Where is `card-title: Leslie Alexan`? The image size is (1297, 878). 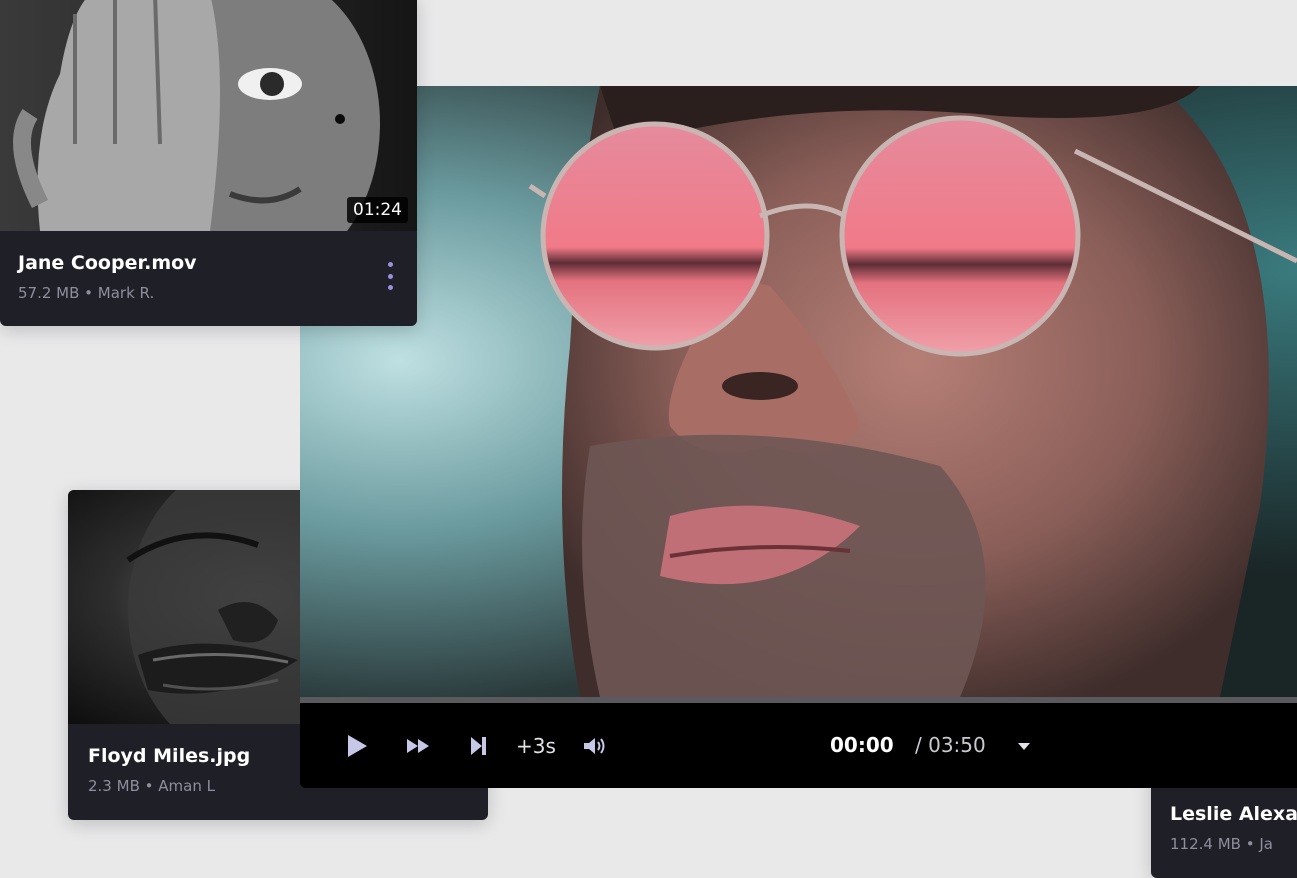
card-title: Leslie Alexan is located at coordinates (1233, 814).